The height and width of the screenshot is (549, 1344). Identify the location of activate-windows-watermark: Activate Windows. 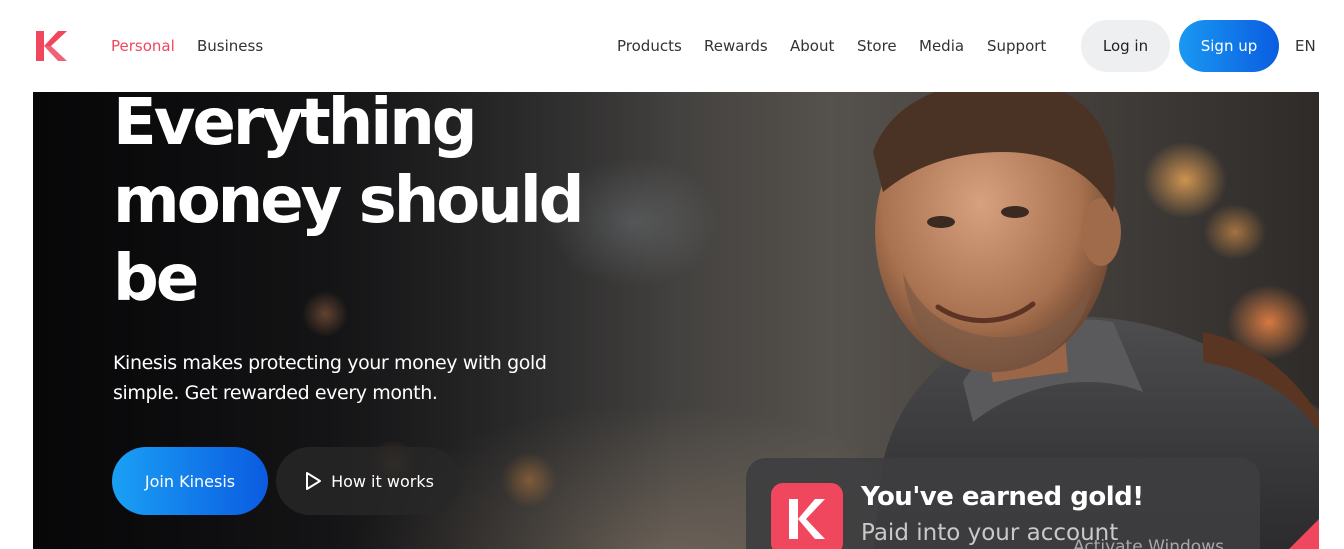
(1148, 543).